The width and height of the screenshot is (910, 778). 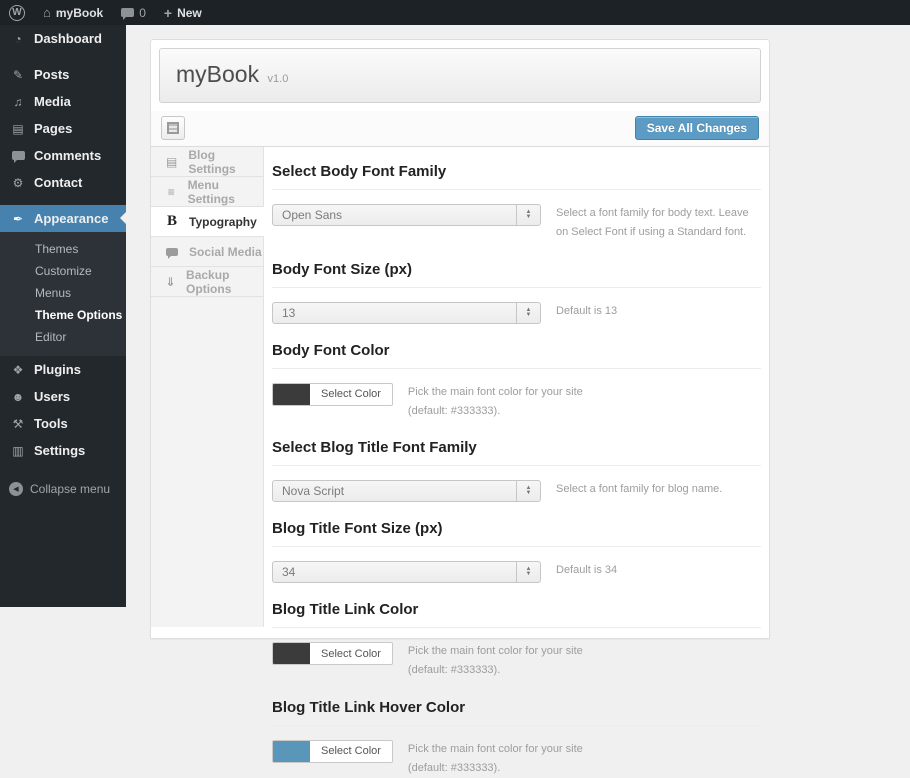 I want to click on sidebar-item-media: ♫ Media, so click(x=63, y=101).